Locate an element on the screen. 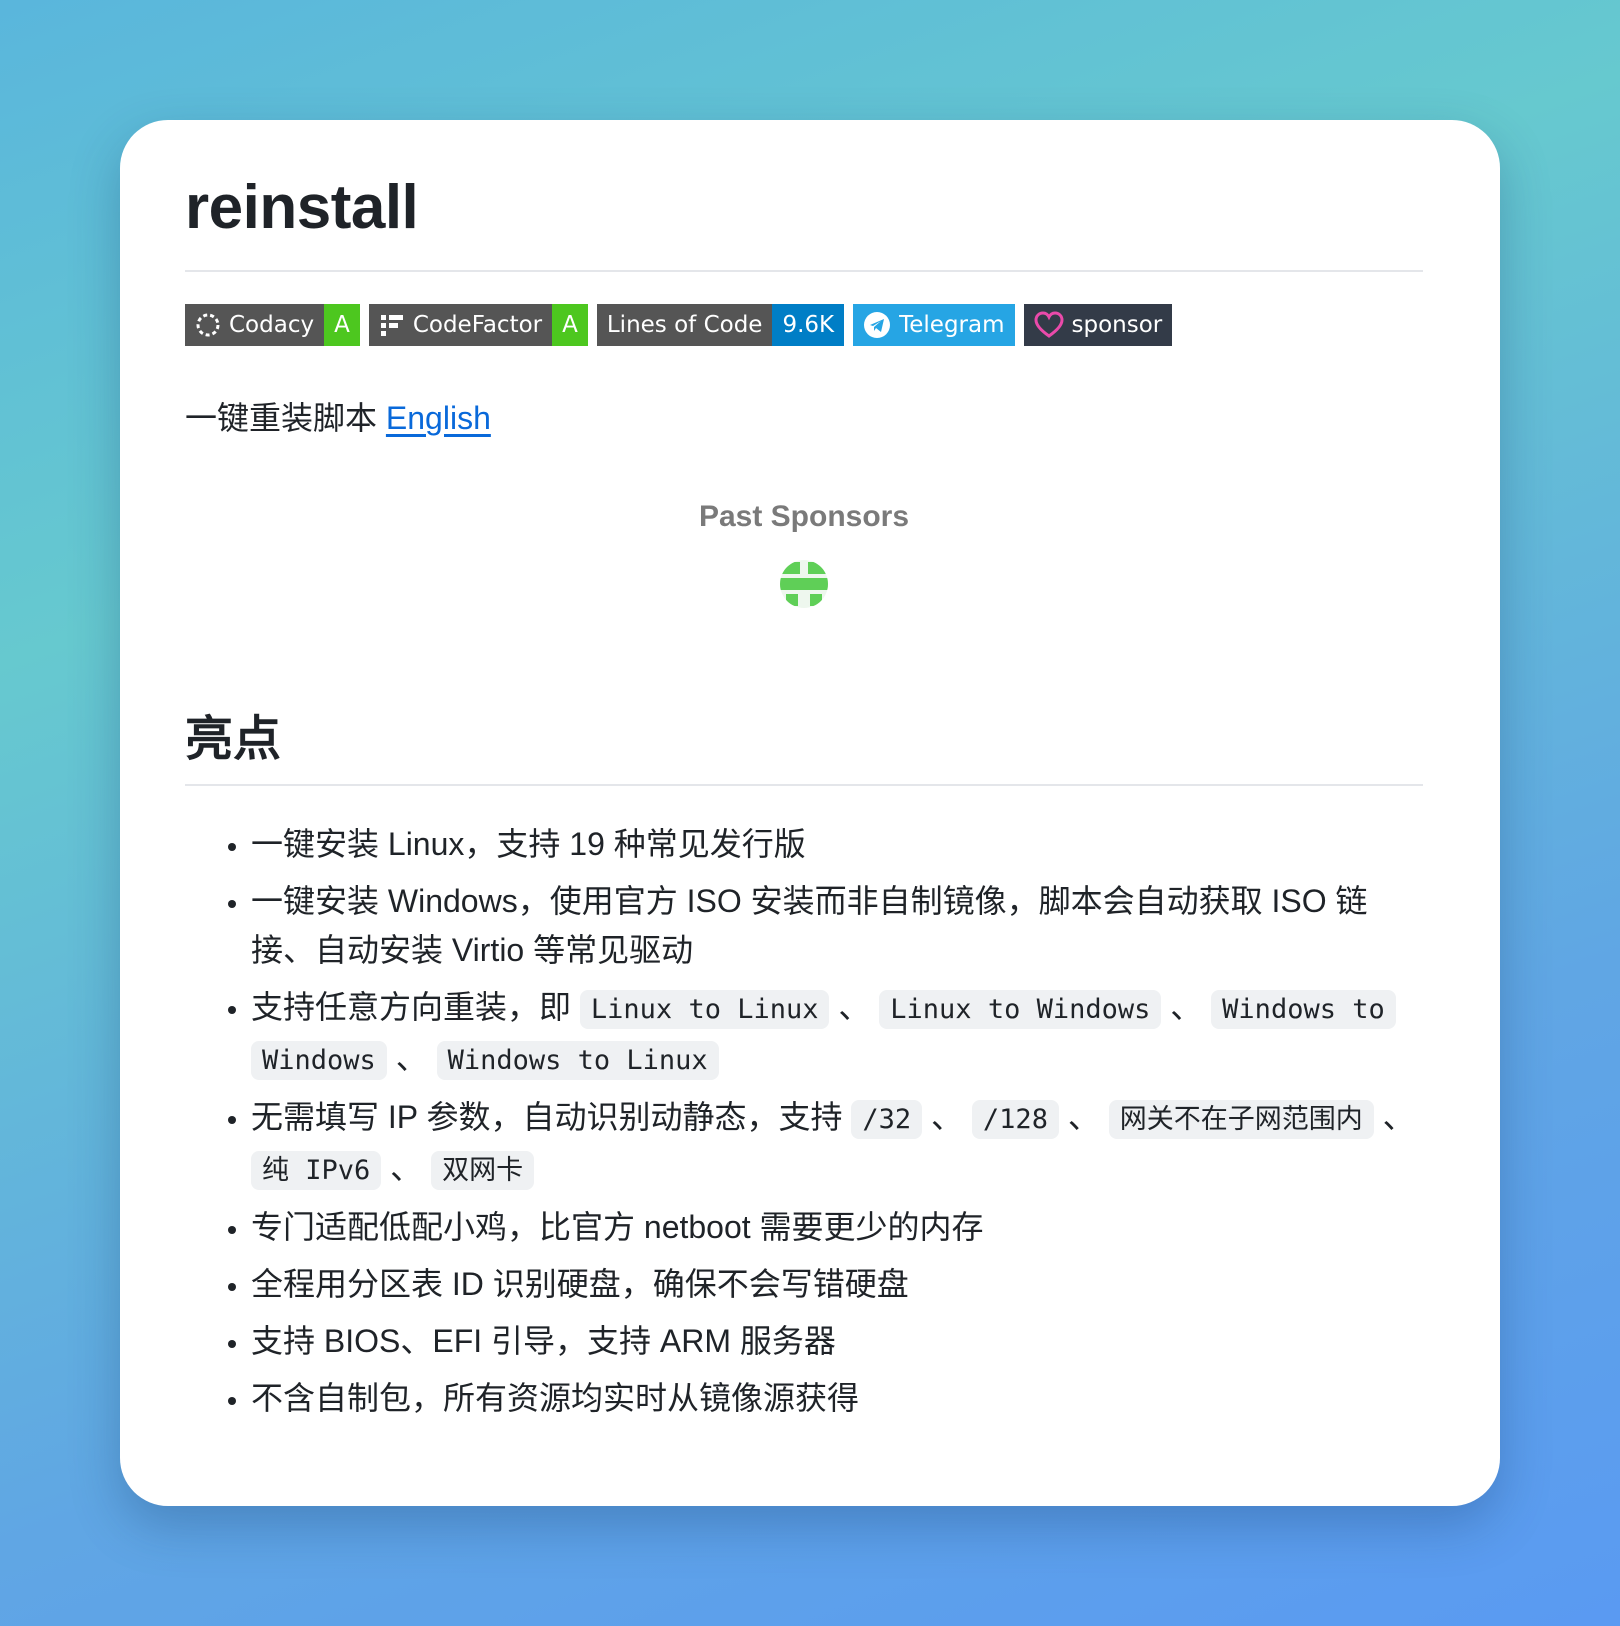 Image resolution: width=1620 pixels, height=1626 pixels. codacy-badge: Codacy A is located at coordinates (272, 325).